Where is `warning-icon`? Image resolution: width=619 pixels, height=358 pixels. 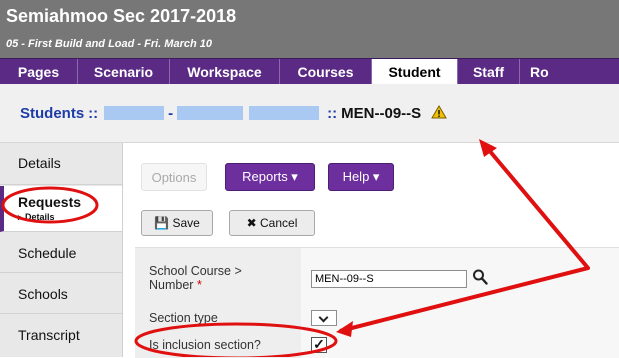 warning-icon is located at coordinates (439, 113).